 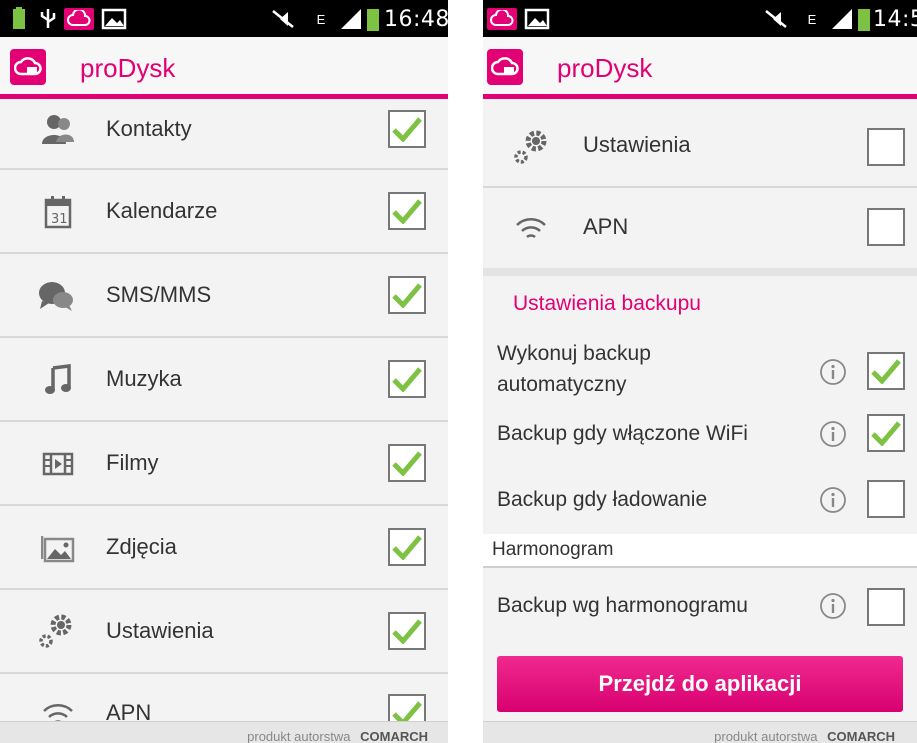 What do you see at coordinates (141, 546) in the screenshot?
I see `list-item-label: Zdjęcia` at bounding box center [141, 546].